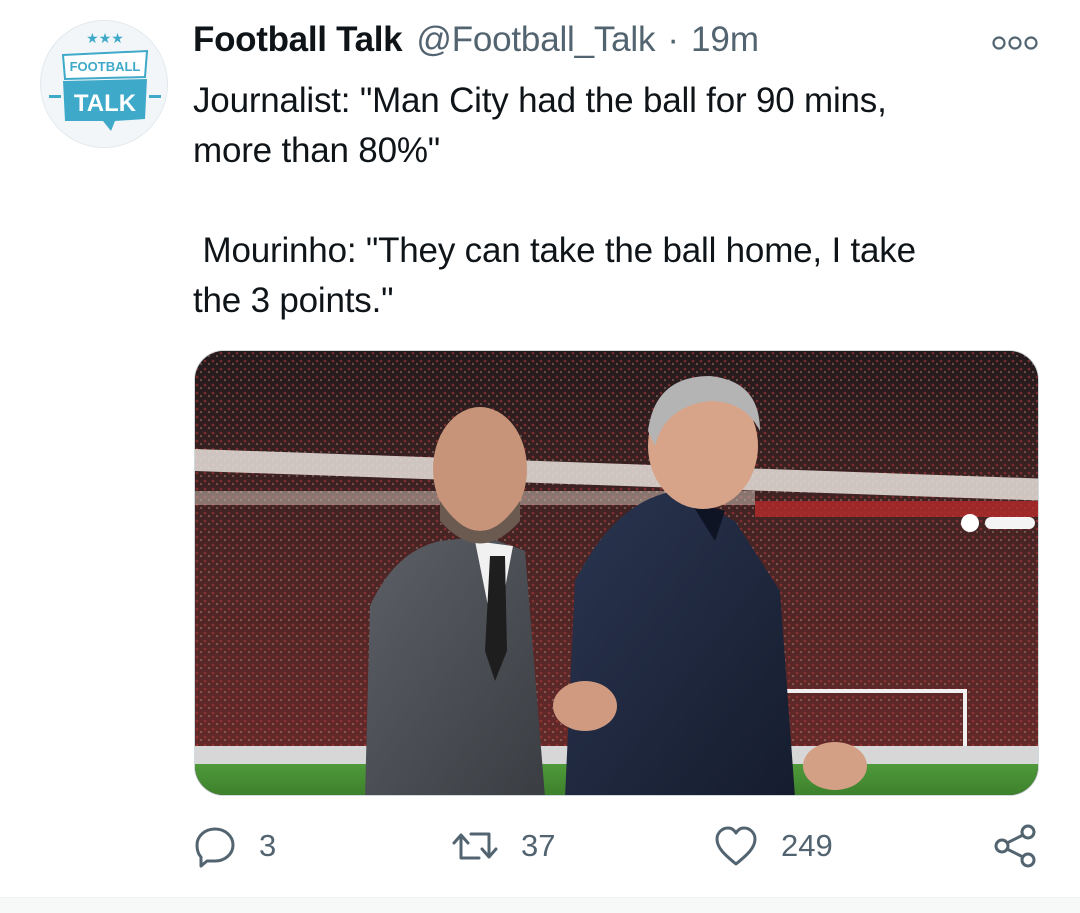 Image resolution: width=1080 pixels, height=913 pixels. I want to click on tweet-actions: 3 37 249, so click(616, 846).